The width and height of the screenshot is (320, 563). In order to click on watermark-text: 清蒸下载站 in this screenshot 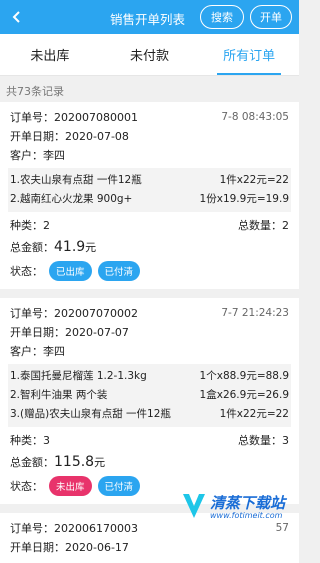, I will do `click(248, 502)`.